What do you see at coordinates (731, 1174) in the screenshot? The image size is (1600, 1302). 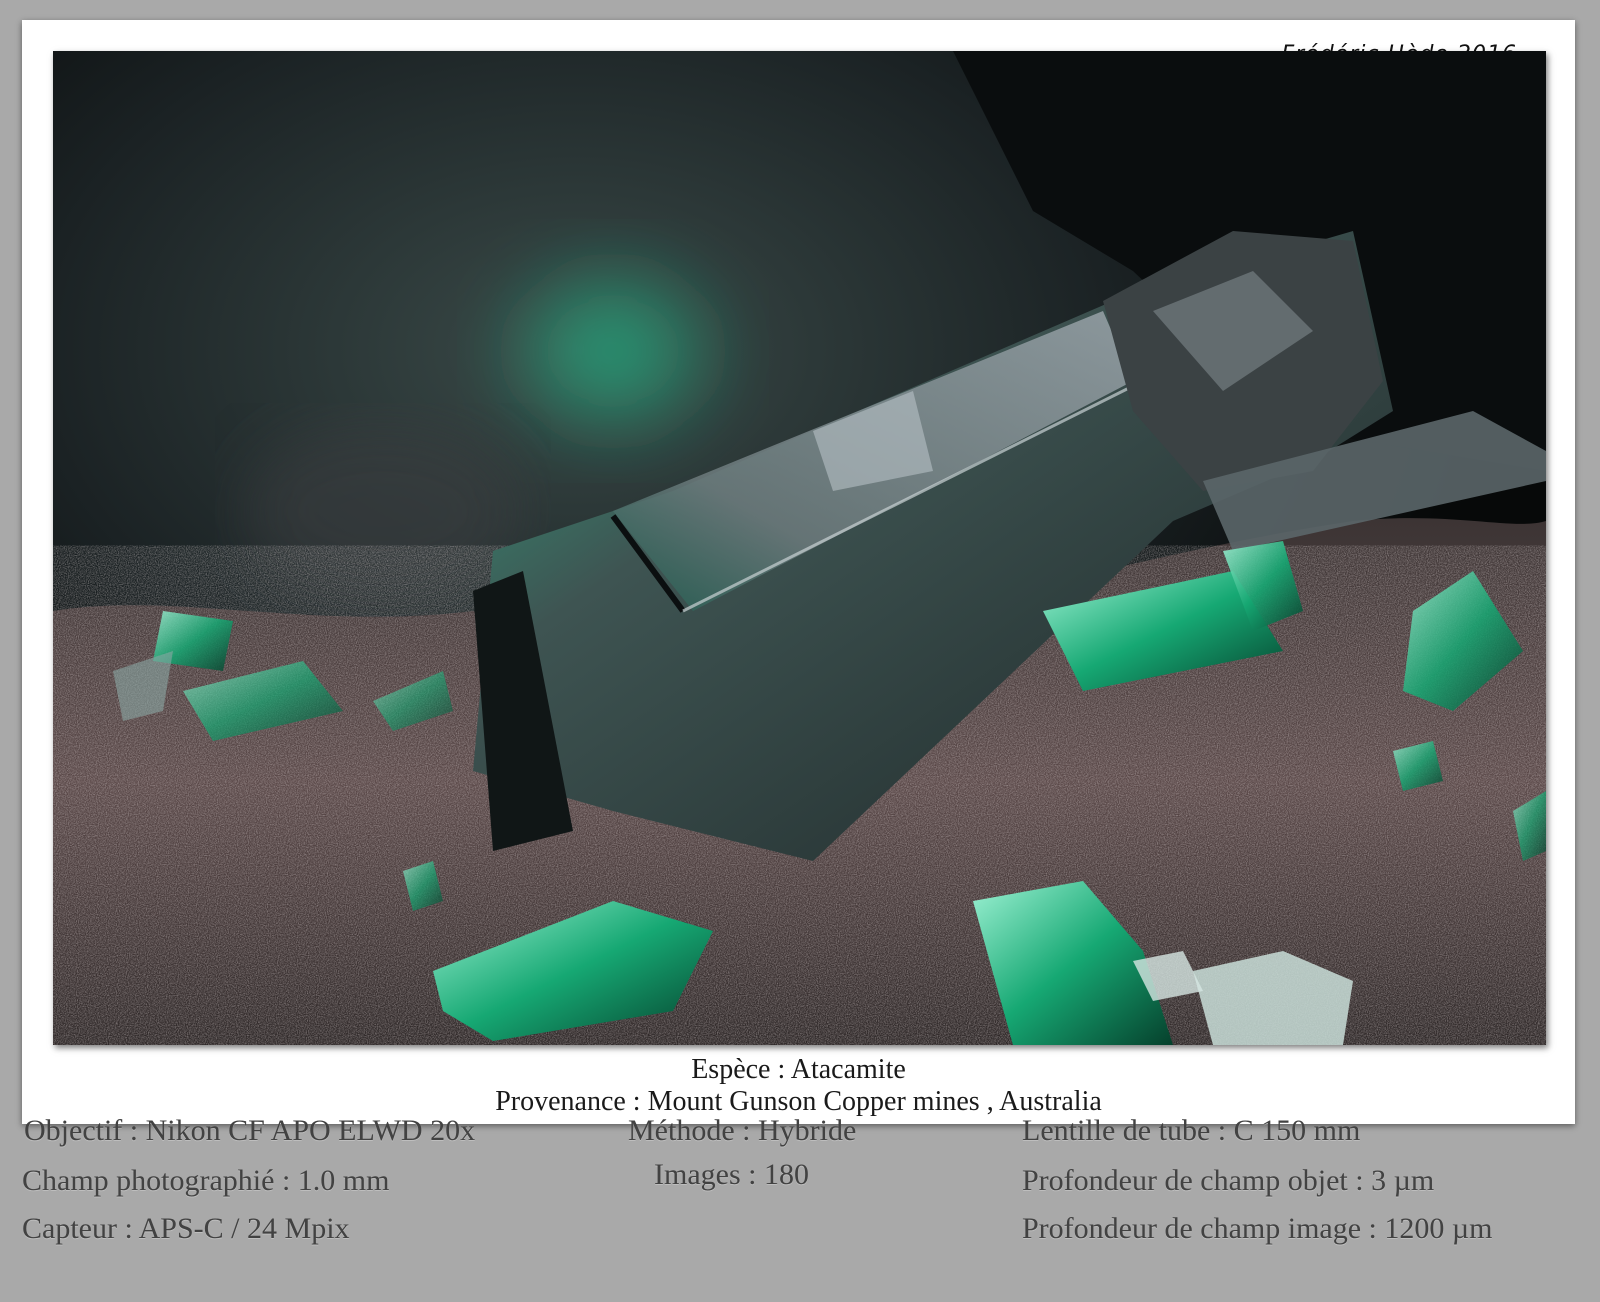 I see `spec-images: Images : 180` at bounding box center [731, 1174].